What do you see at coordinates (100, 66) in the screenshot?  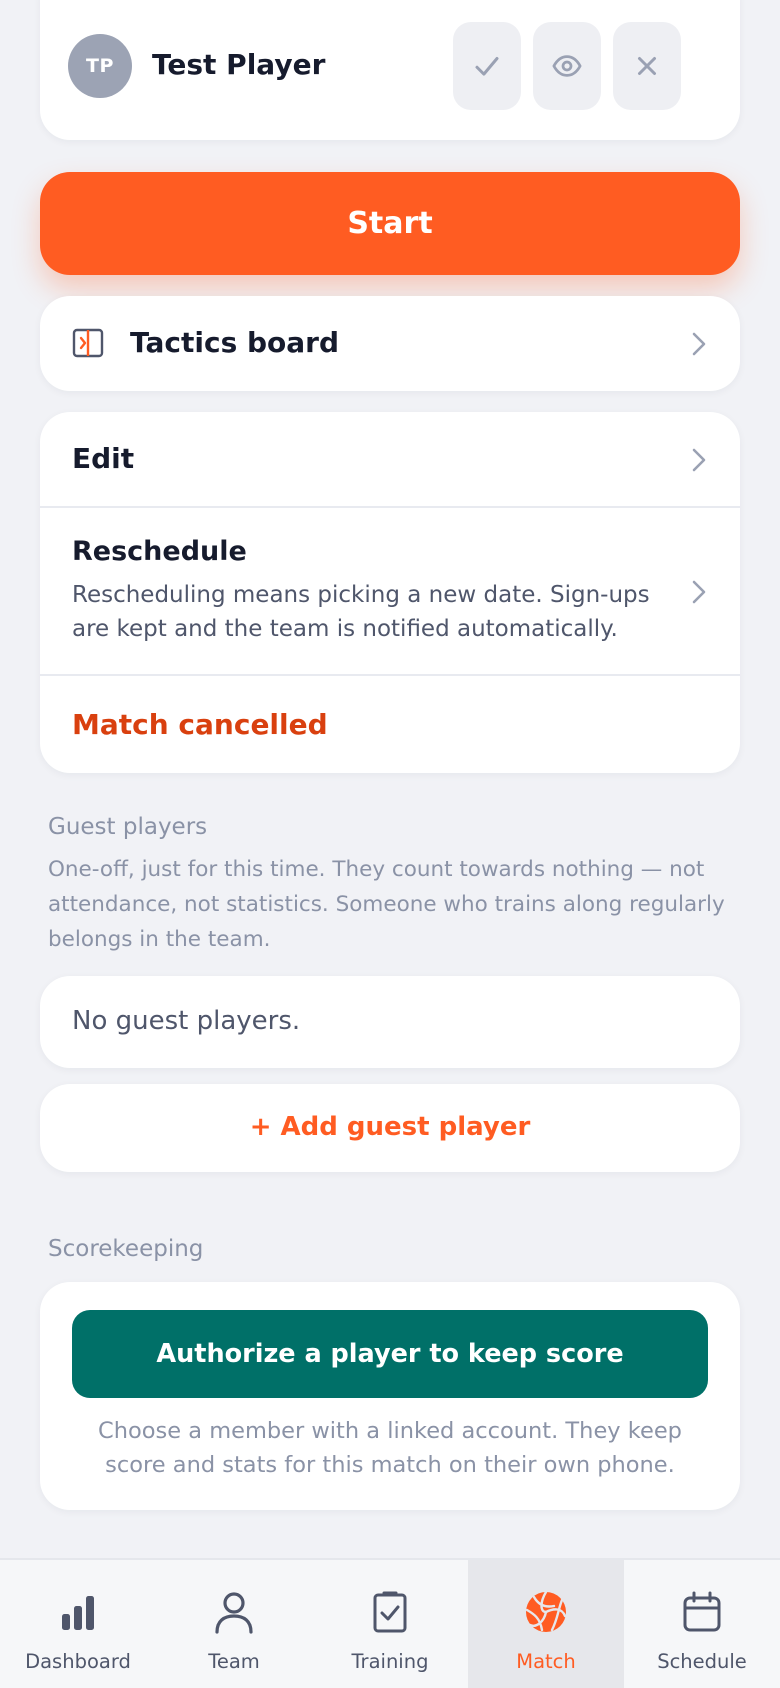 I see `avatar: TP` at bounding box center [100, 66].